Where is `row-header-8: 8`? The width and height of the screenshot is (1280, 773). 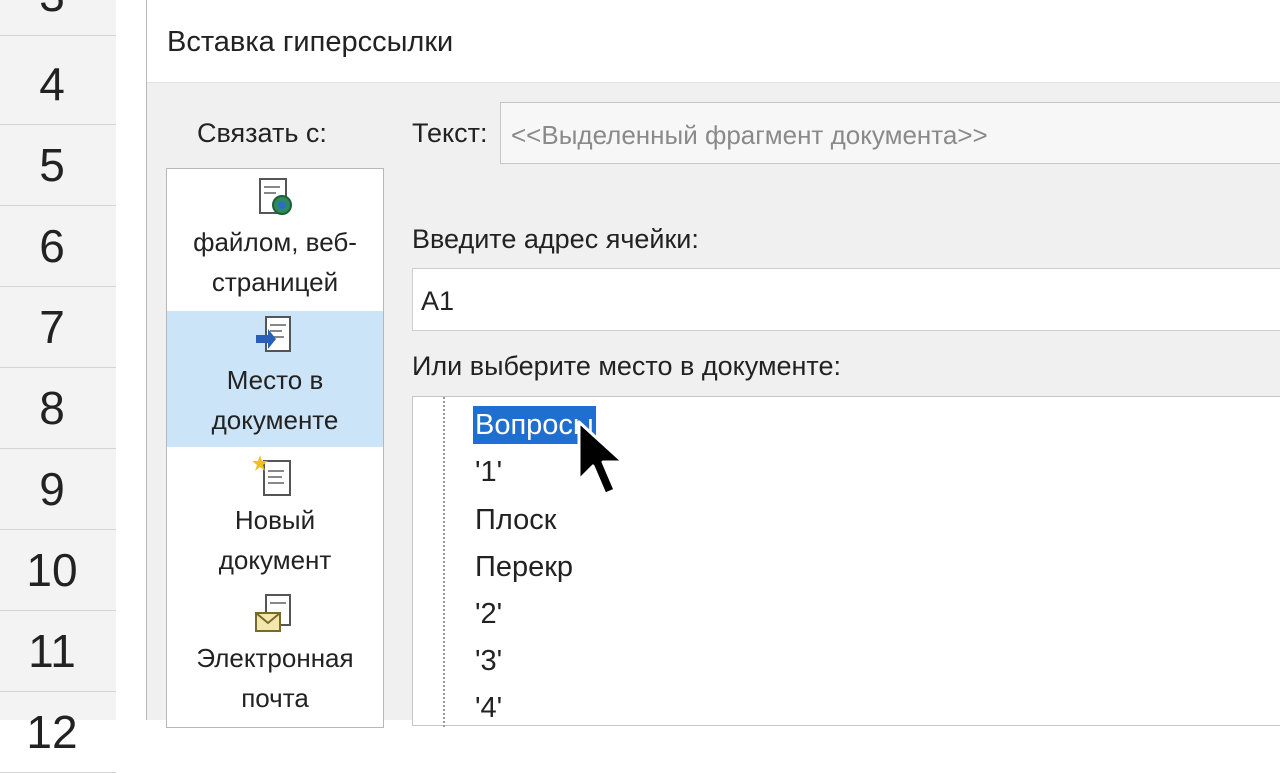 row-header-8: 8 is located at coordinates (58, 408).